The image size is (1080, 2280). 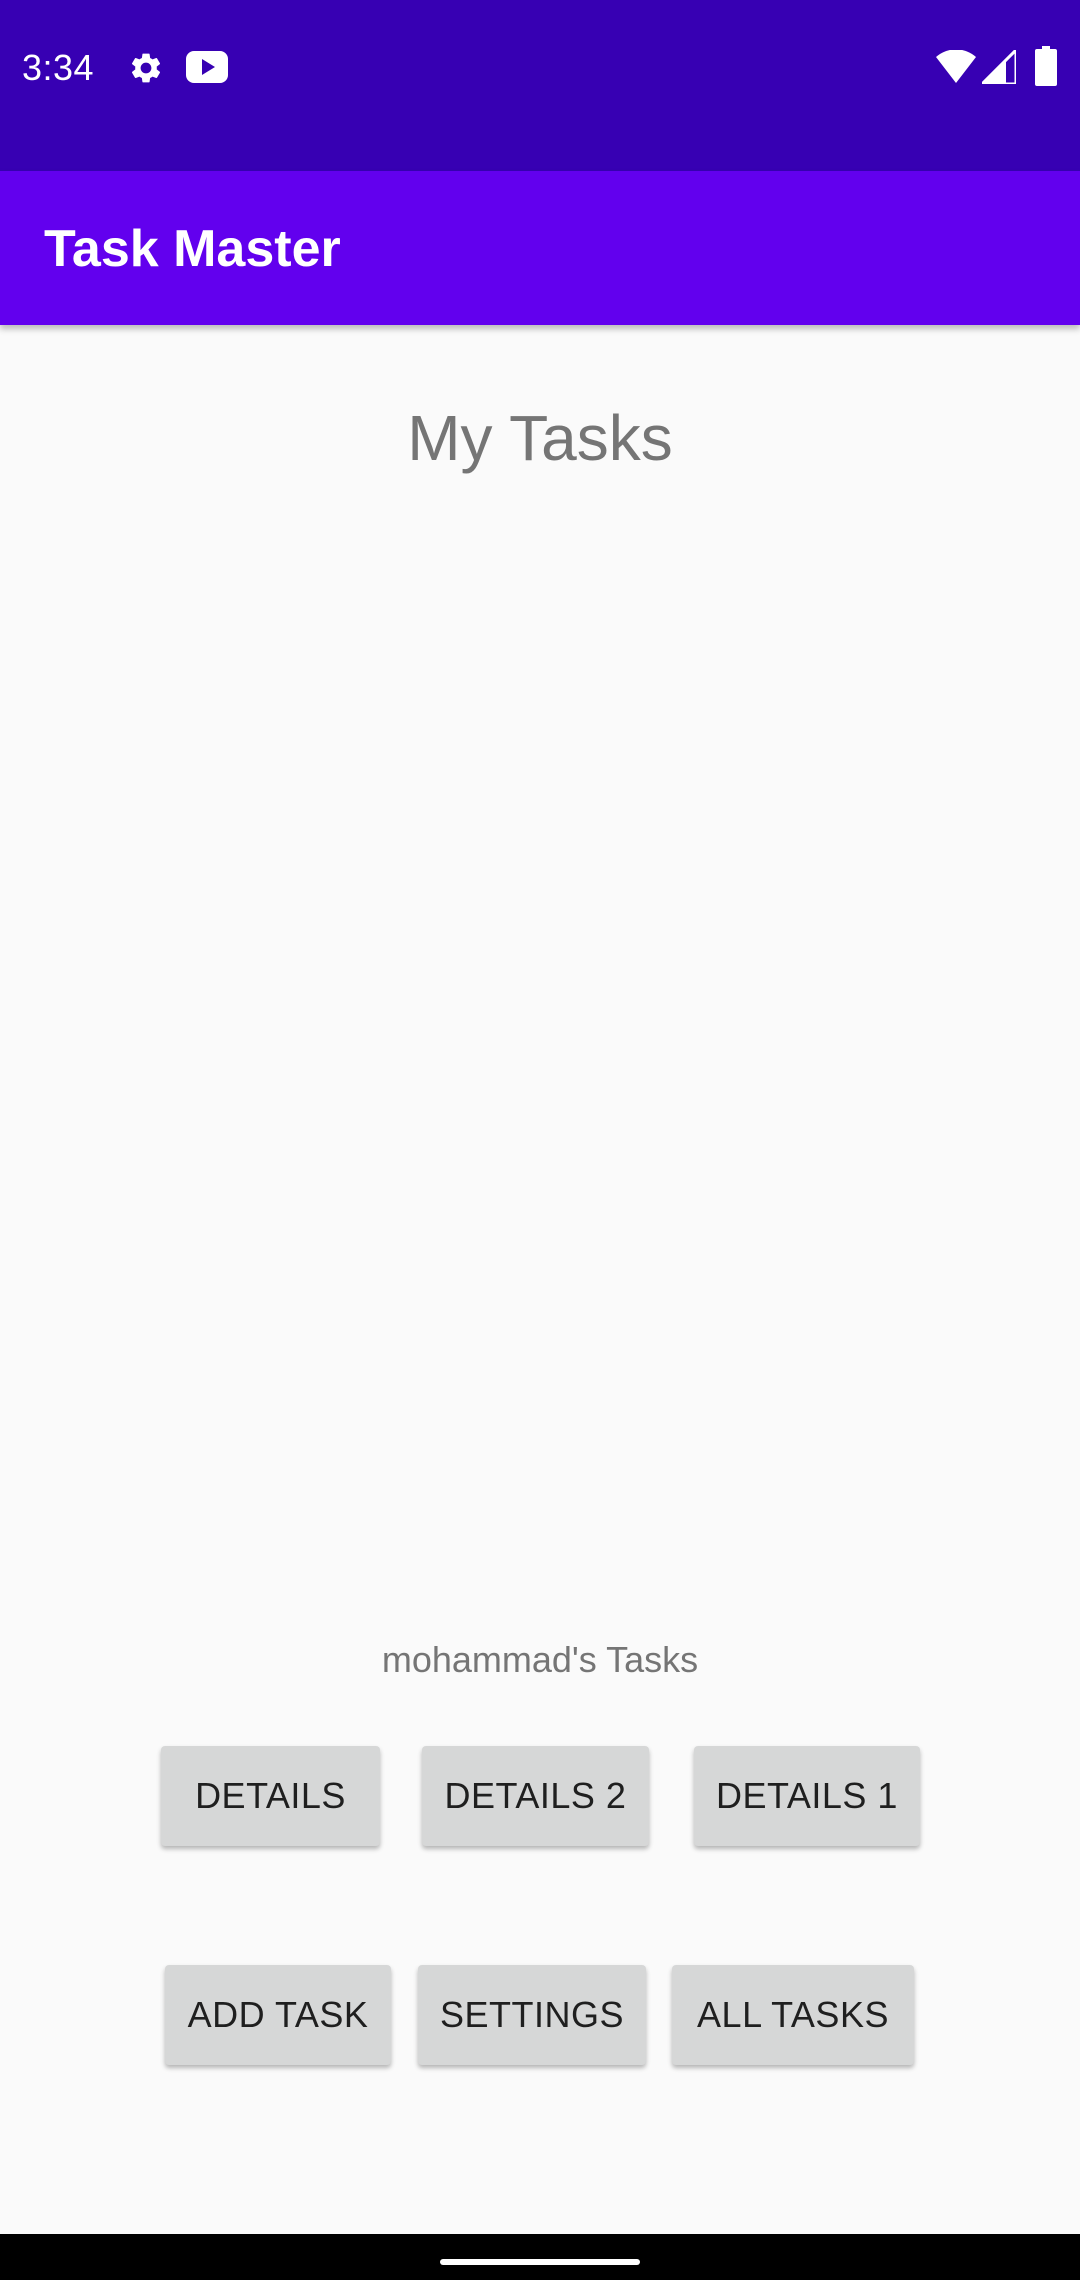 I want to click on youtube-icon, so click(x=207, y=67).